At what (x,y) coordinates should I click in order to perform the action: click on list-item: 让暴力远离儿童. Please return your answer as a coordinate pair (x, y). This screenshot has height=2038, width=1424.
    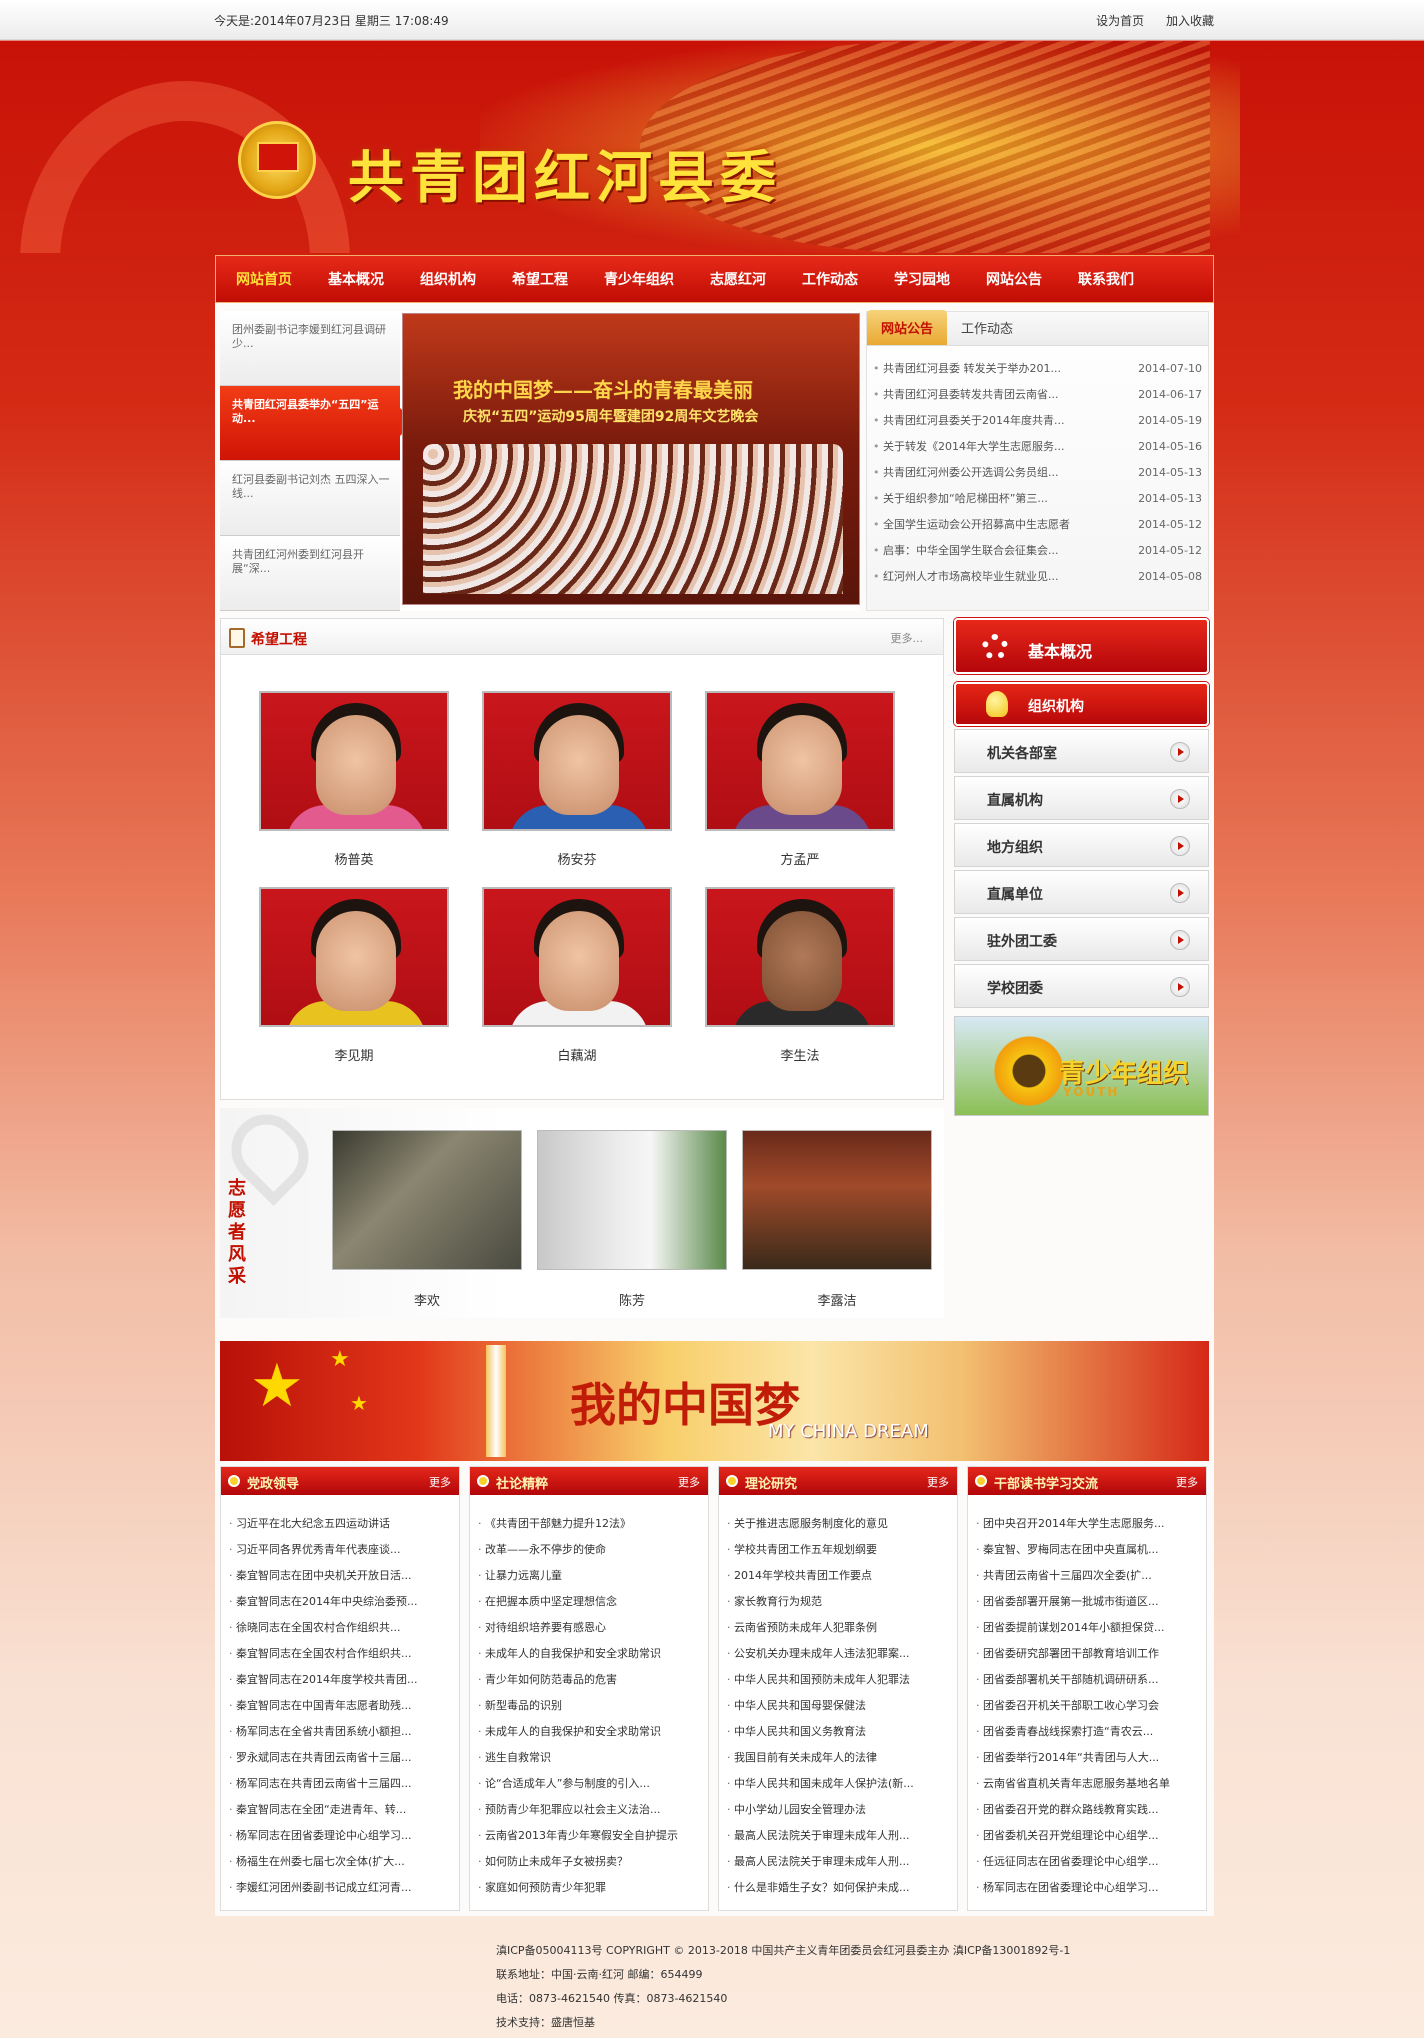
    Looking at the image, I should click on (589, 1576).